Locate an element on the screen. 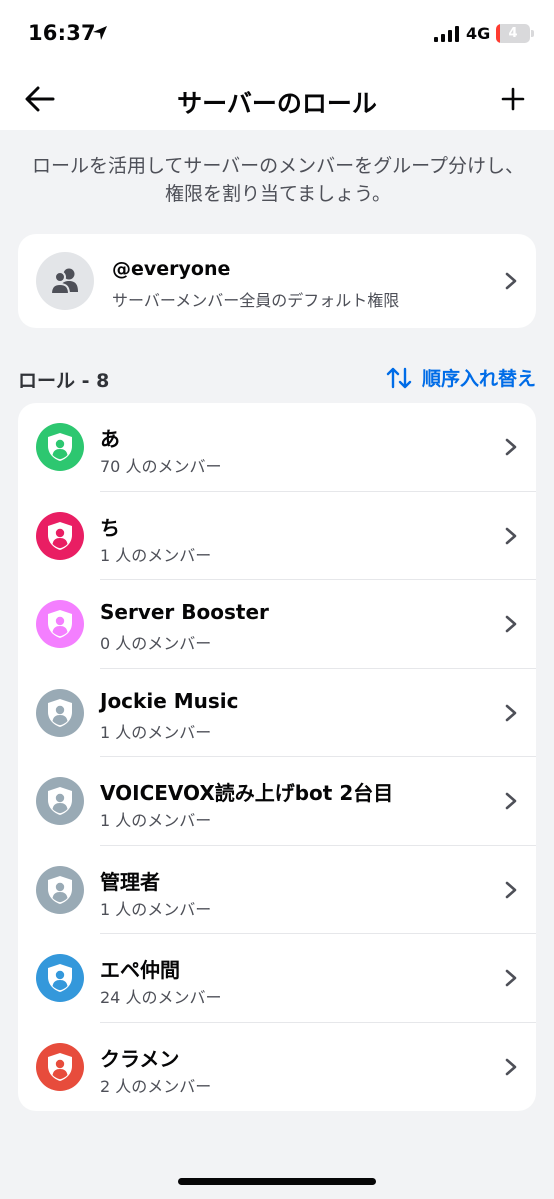 This screenshot has height=1199, width=554. role-name: VOICEVOX読み上げbot 2台目 is located at coordinates (247, 793).